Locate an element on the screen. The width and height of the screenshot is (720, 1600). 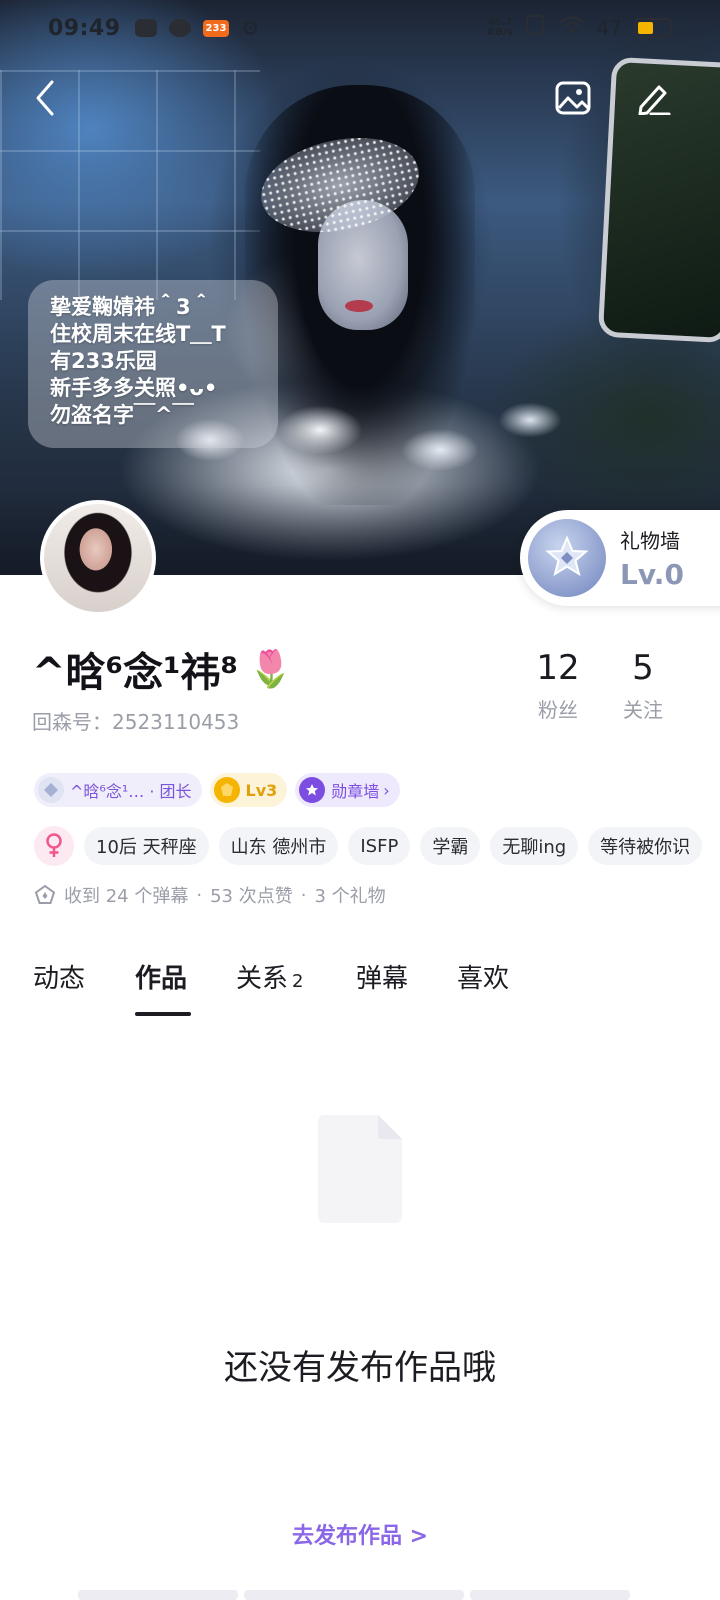
network-speed: 46.7 KB/s is located at coordinates (500, 27).